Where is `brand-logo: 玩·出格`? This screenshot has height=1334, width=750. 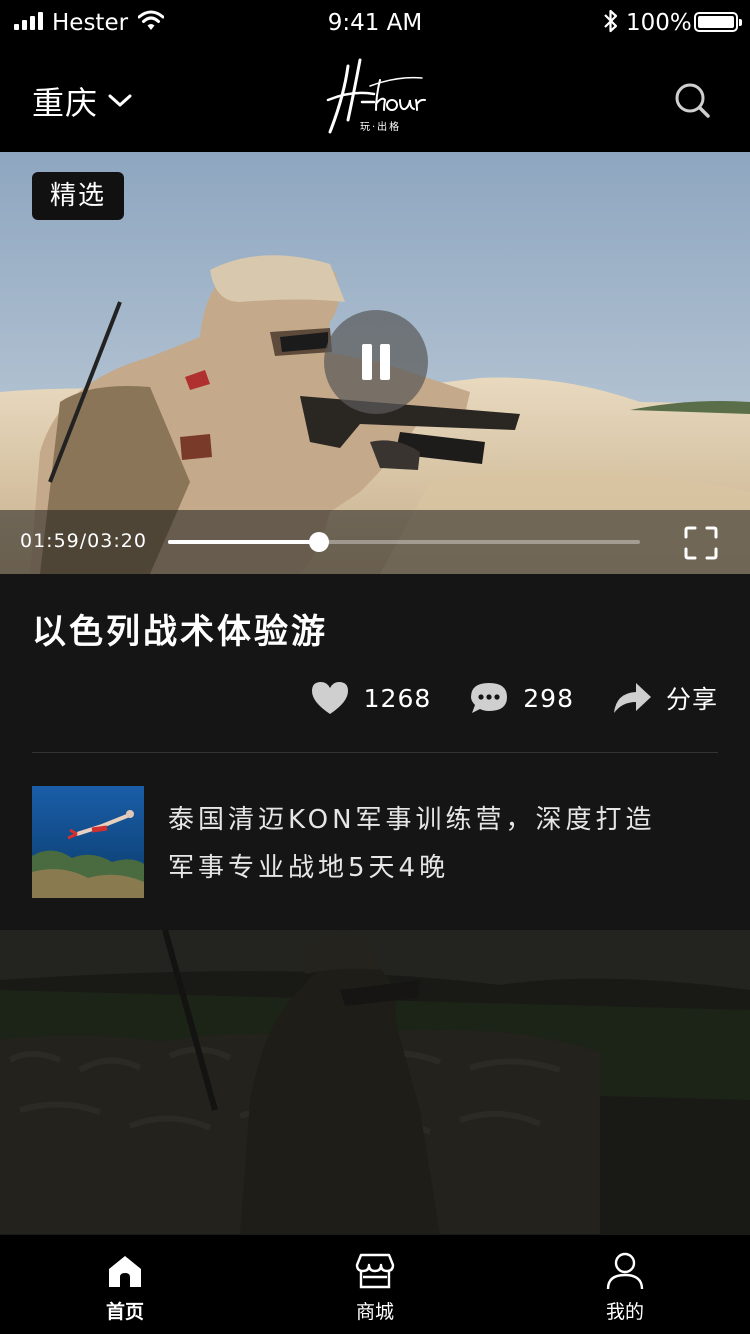 brand-logo: 玩·出格 is located at coordinates (377, 99).